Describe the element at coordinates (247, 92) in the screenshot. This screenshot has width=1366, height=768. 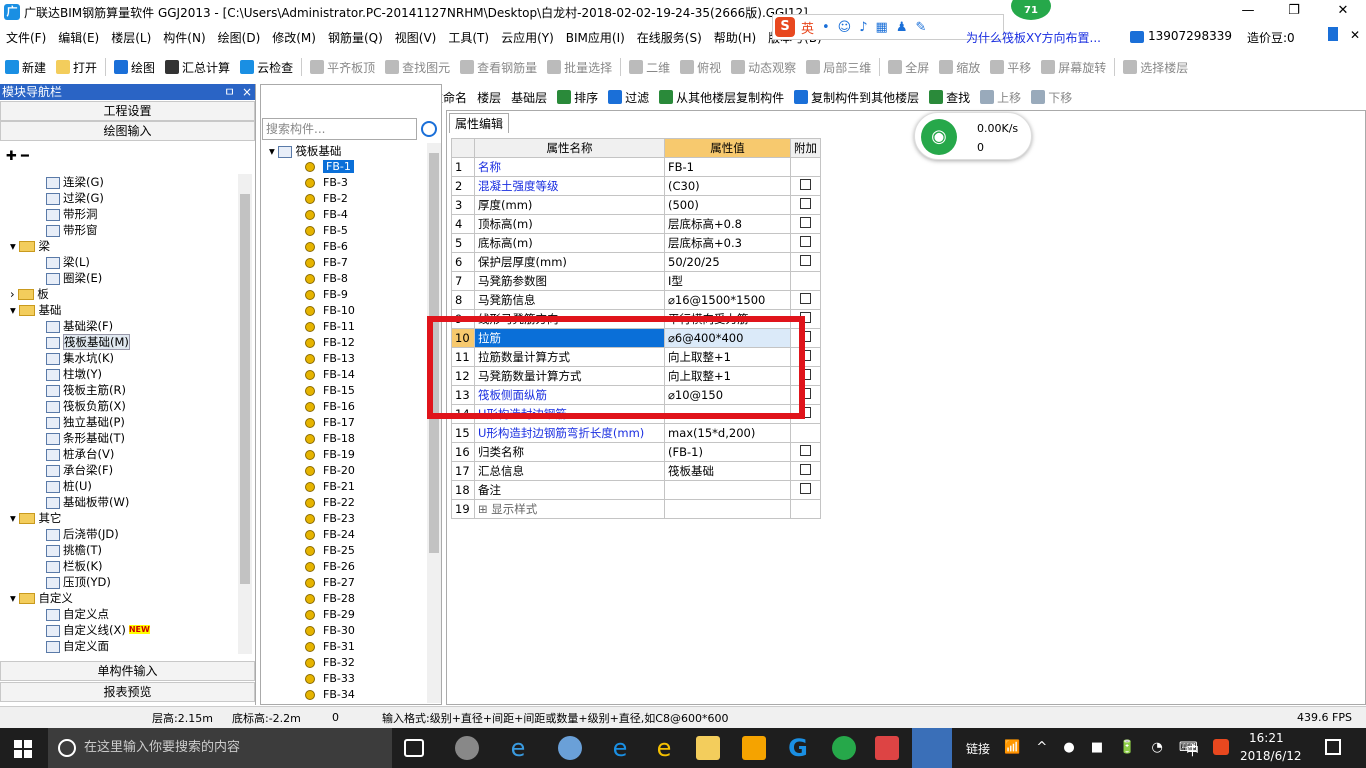
I see `panel-close-icon: ×` at that location.